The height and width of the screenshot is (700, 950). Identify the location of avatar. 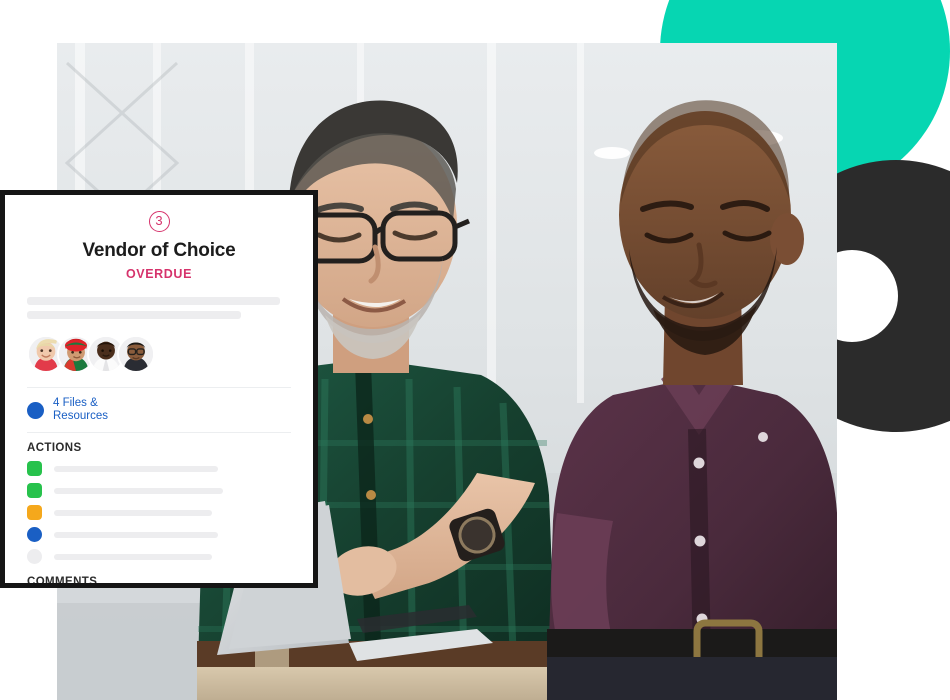
(136, 354).